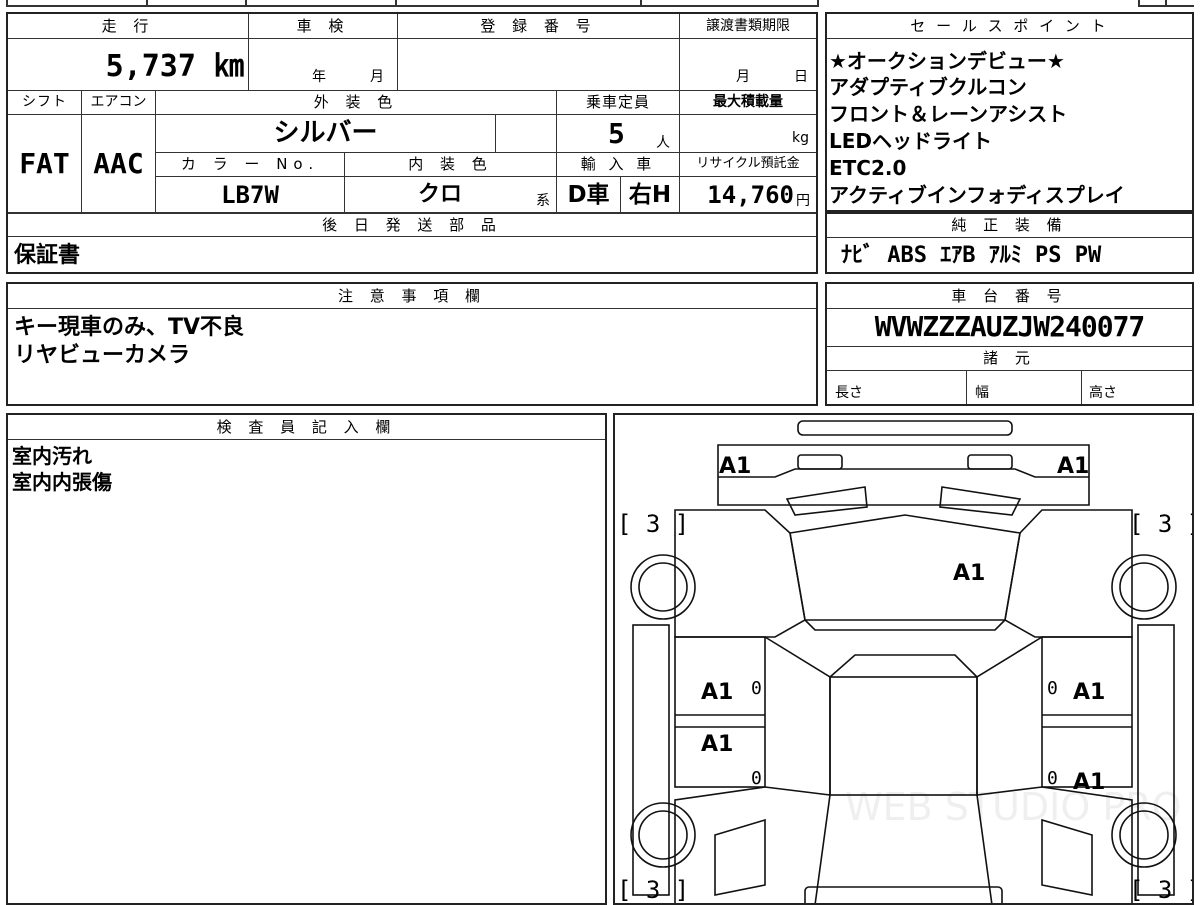 This screenshot has height=905, width=1200. I want to click on interior-color-value: クロ, so click(439, 194).